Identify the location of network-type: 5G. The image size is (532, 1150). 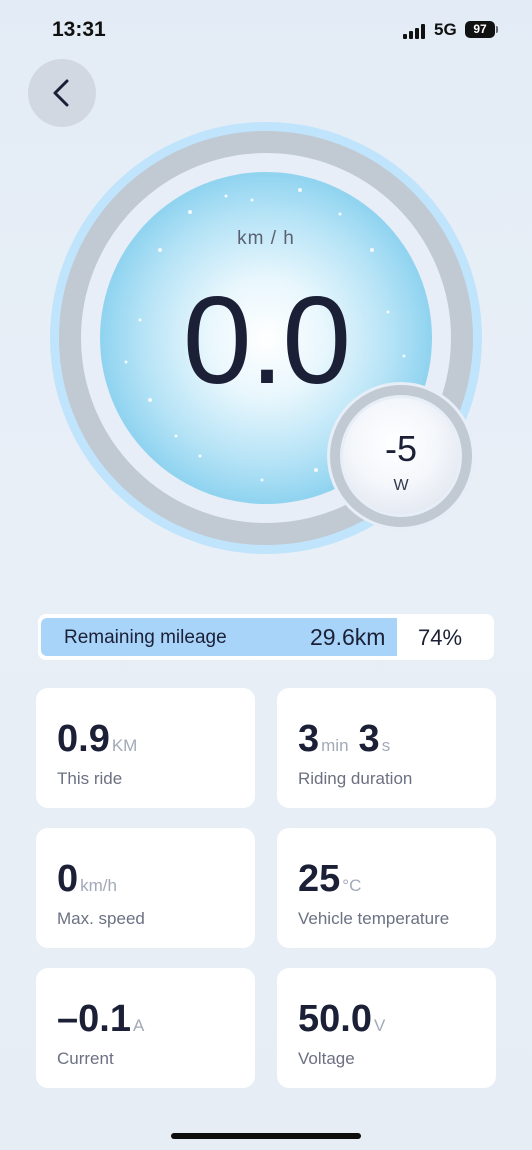
(445, 29).